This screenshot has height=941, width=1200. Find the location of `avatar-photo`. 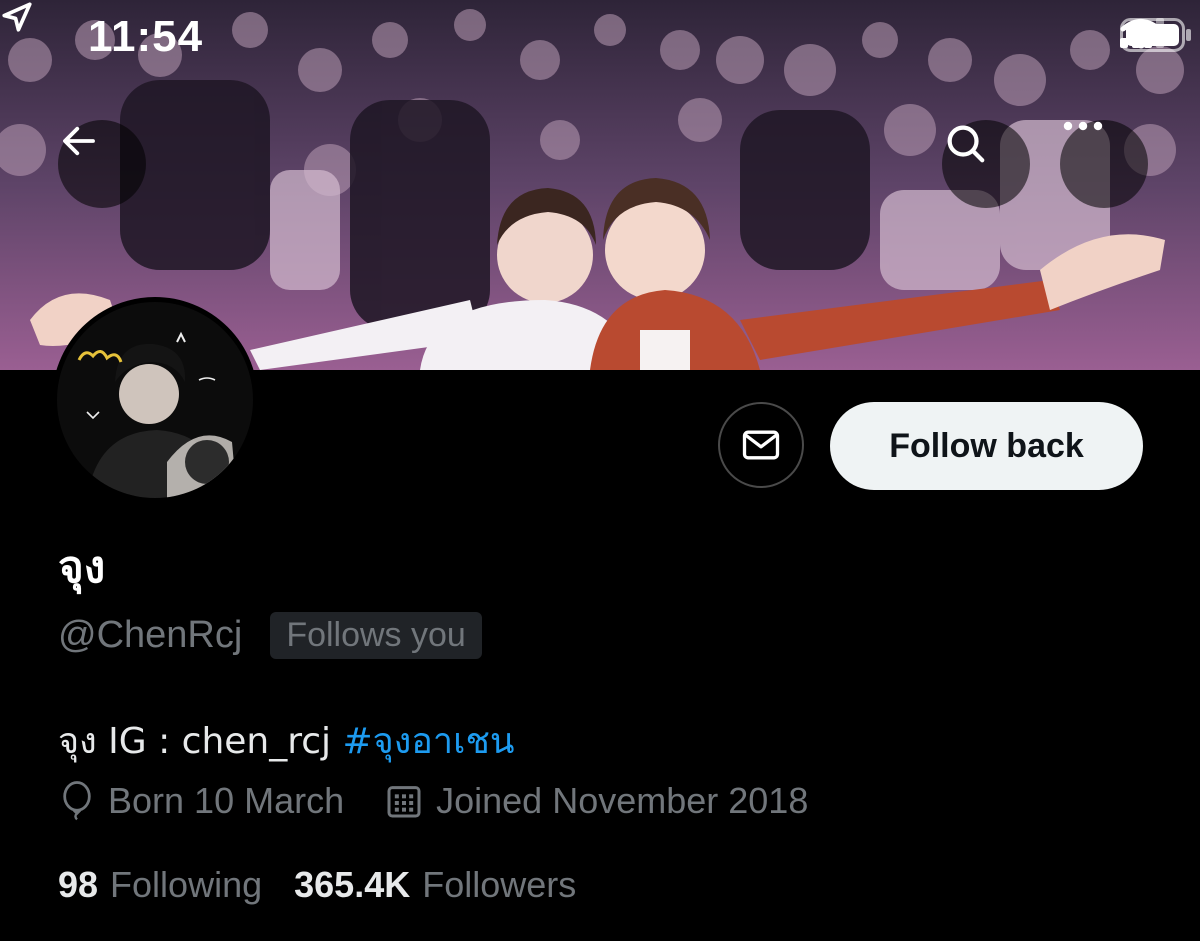

avatar-photo is located at coordinates (155, 400).